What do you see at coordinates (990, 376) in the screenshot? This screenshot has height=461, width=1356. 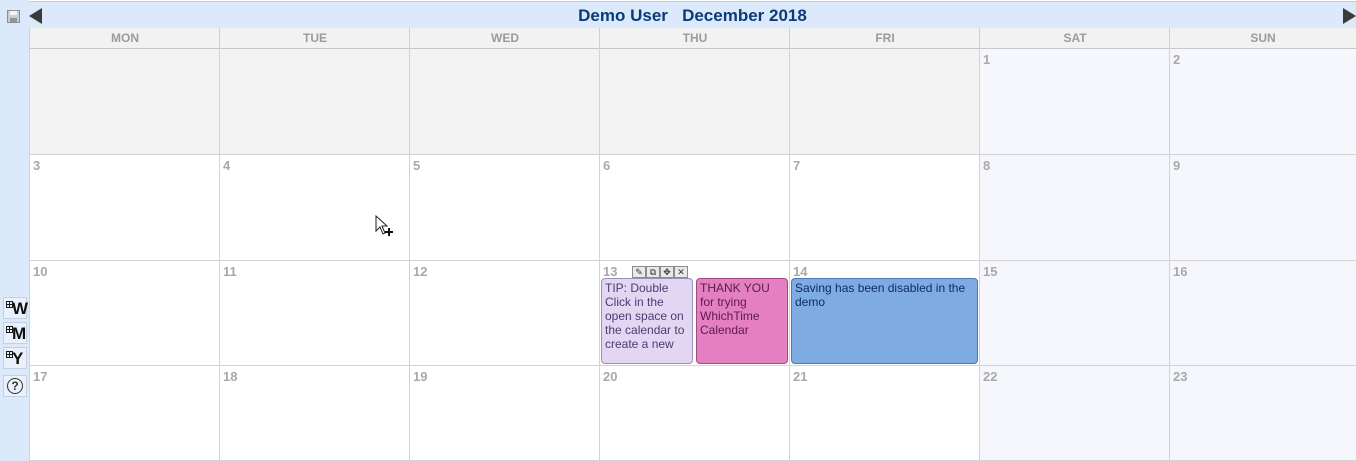 I see `day-number: 22` at bounding box center [990, 376].